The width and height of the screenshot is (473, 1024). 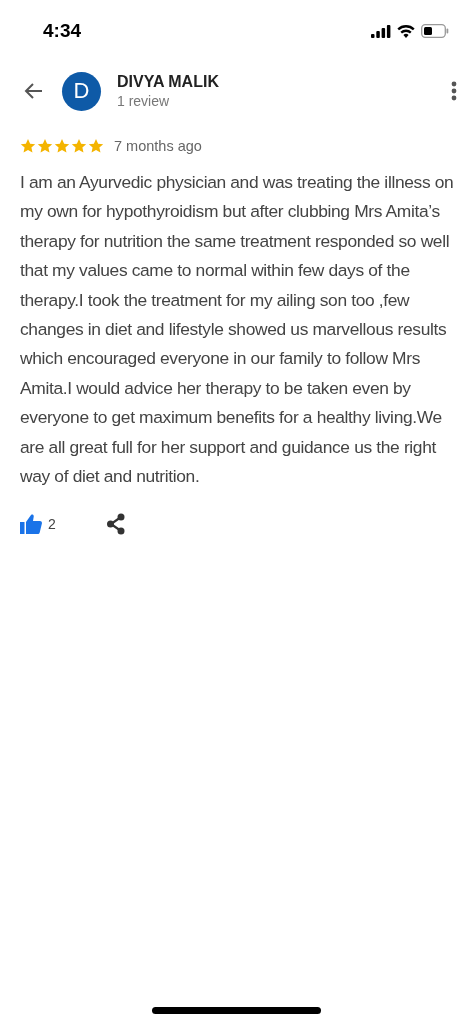 I want to click on share-button, so click(x=115, y=524).